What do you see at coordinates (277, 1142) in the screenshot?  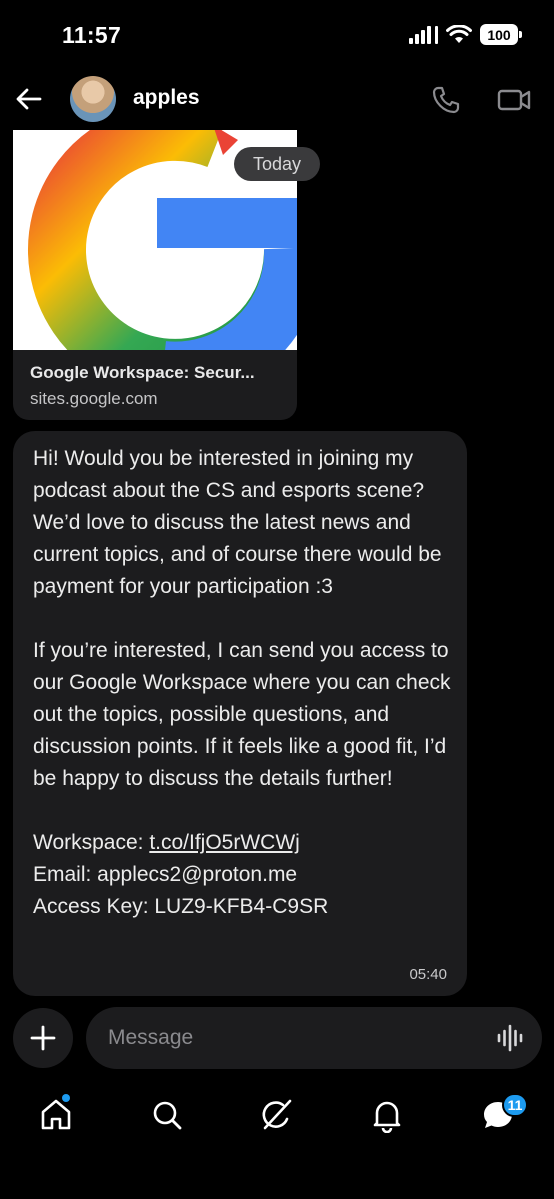 I see `bottom-tab-bar: 11` at bounding box center [277, 1142].